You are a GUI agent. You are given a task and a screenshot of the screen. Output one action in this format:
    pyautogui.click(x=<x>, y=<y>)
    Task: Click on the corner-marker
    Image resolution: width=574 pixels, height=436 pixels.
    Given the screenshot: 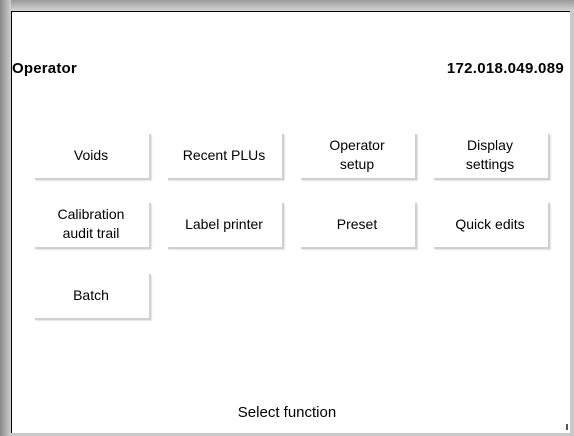 What is the action you would take?
    pyautogui.click(x=567, y=427)
    